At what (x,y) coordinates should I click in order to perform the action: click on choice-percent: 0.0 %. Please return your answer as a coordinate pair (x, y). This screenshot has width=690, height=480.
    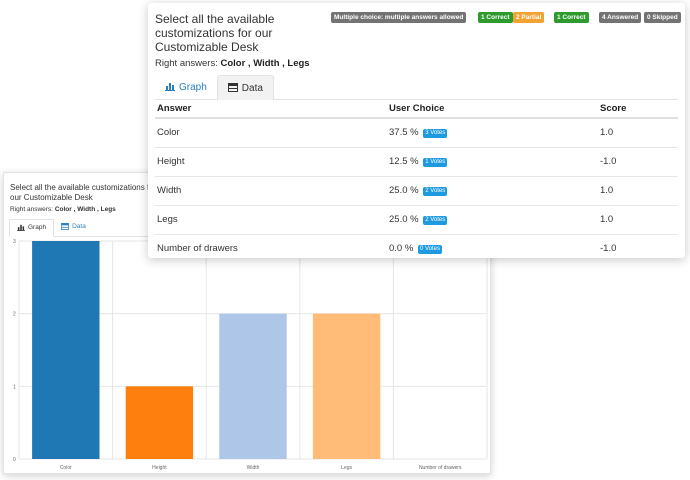
    Looking at the image, I should click on (401, 249).